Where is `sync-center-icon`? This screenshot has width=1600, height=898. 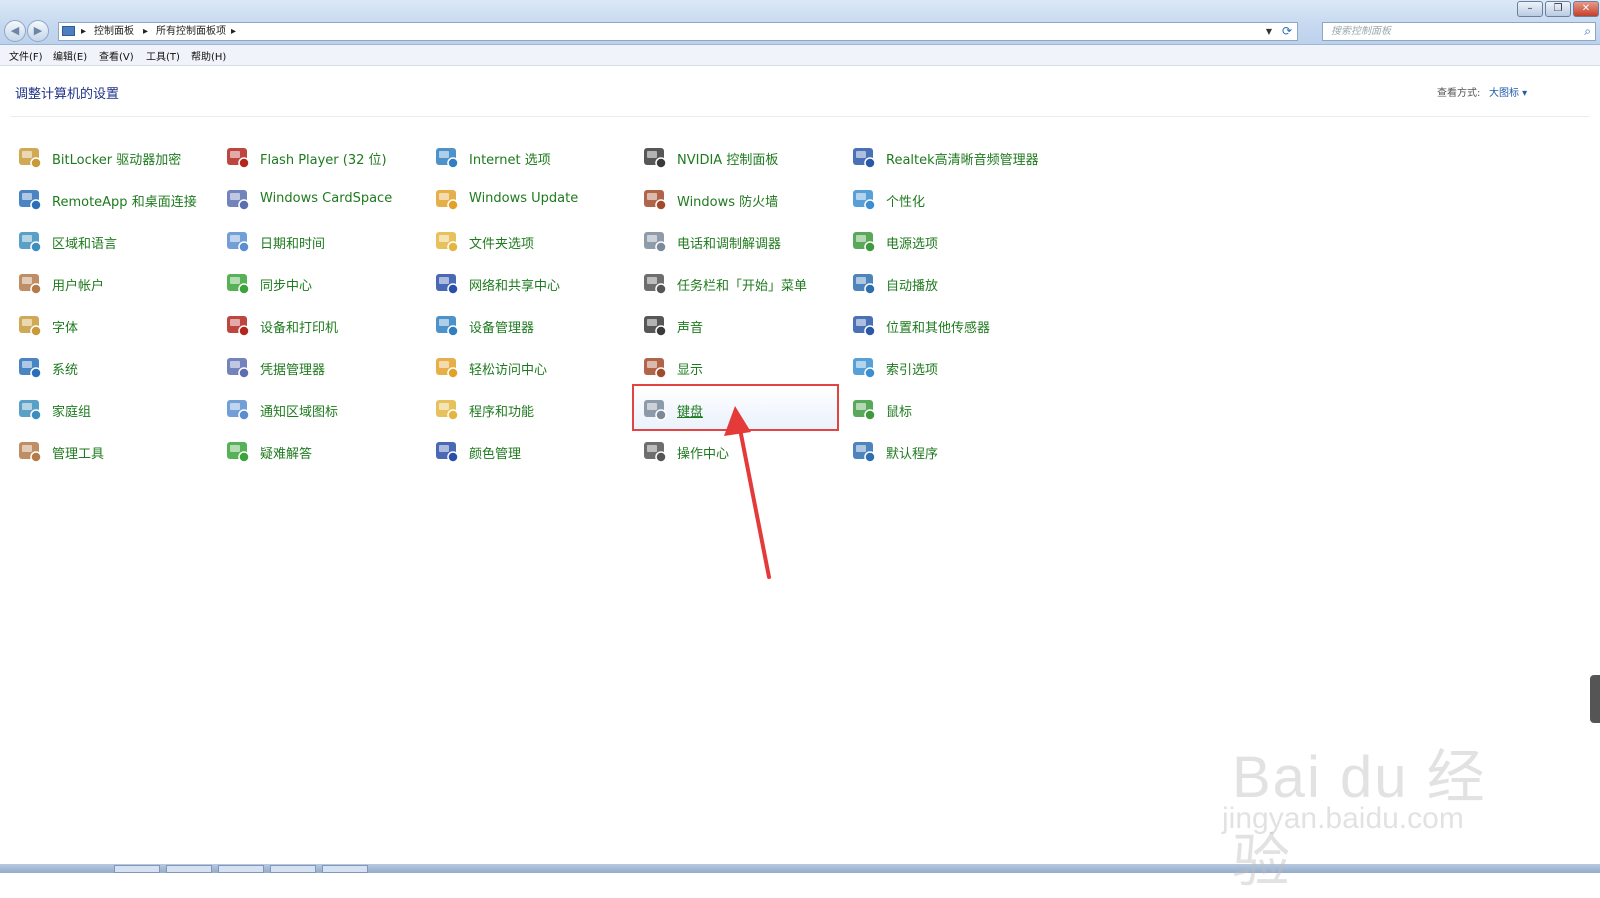
sync-center-icon is located at coordinates (238, 283).